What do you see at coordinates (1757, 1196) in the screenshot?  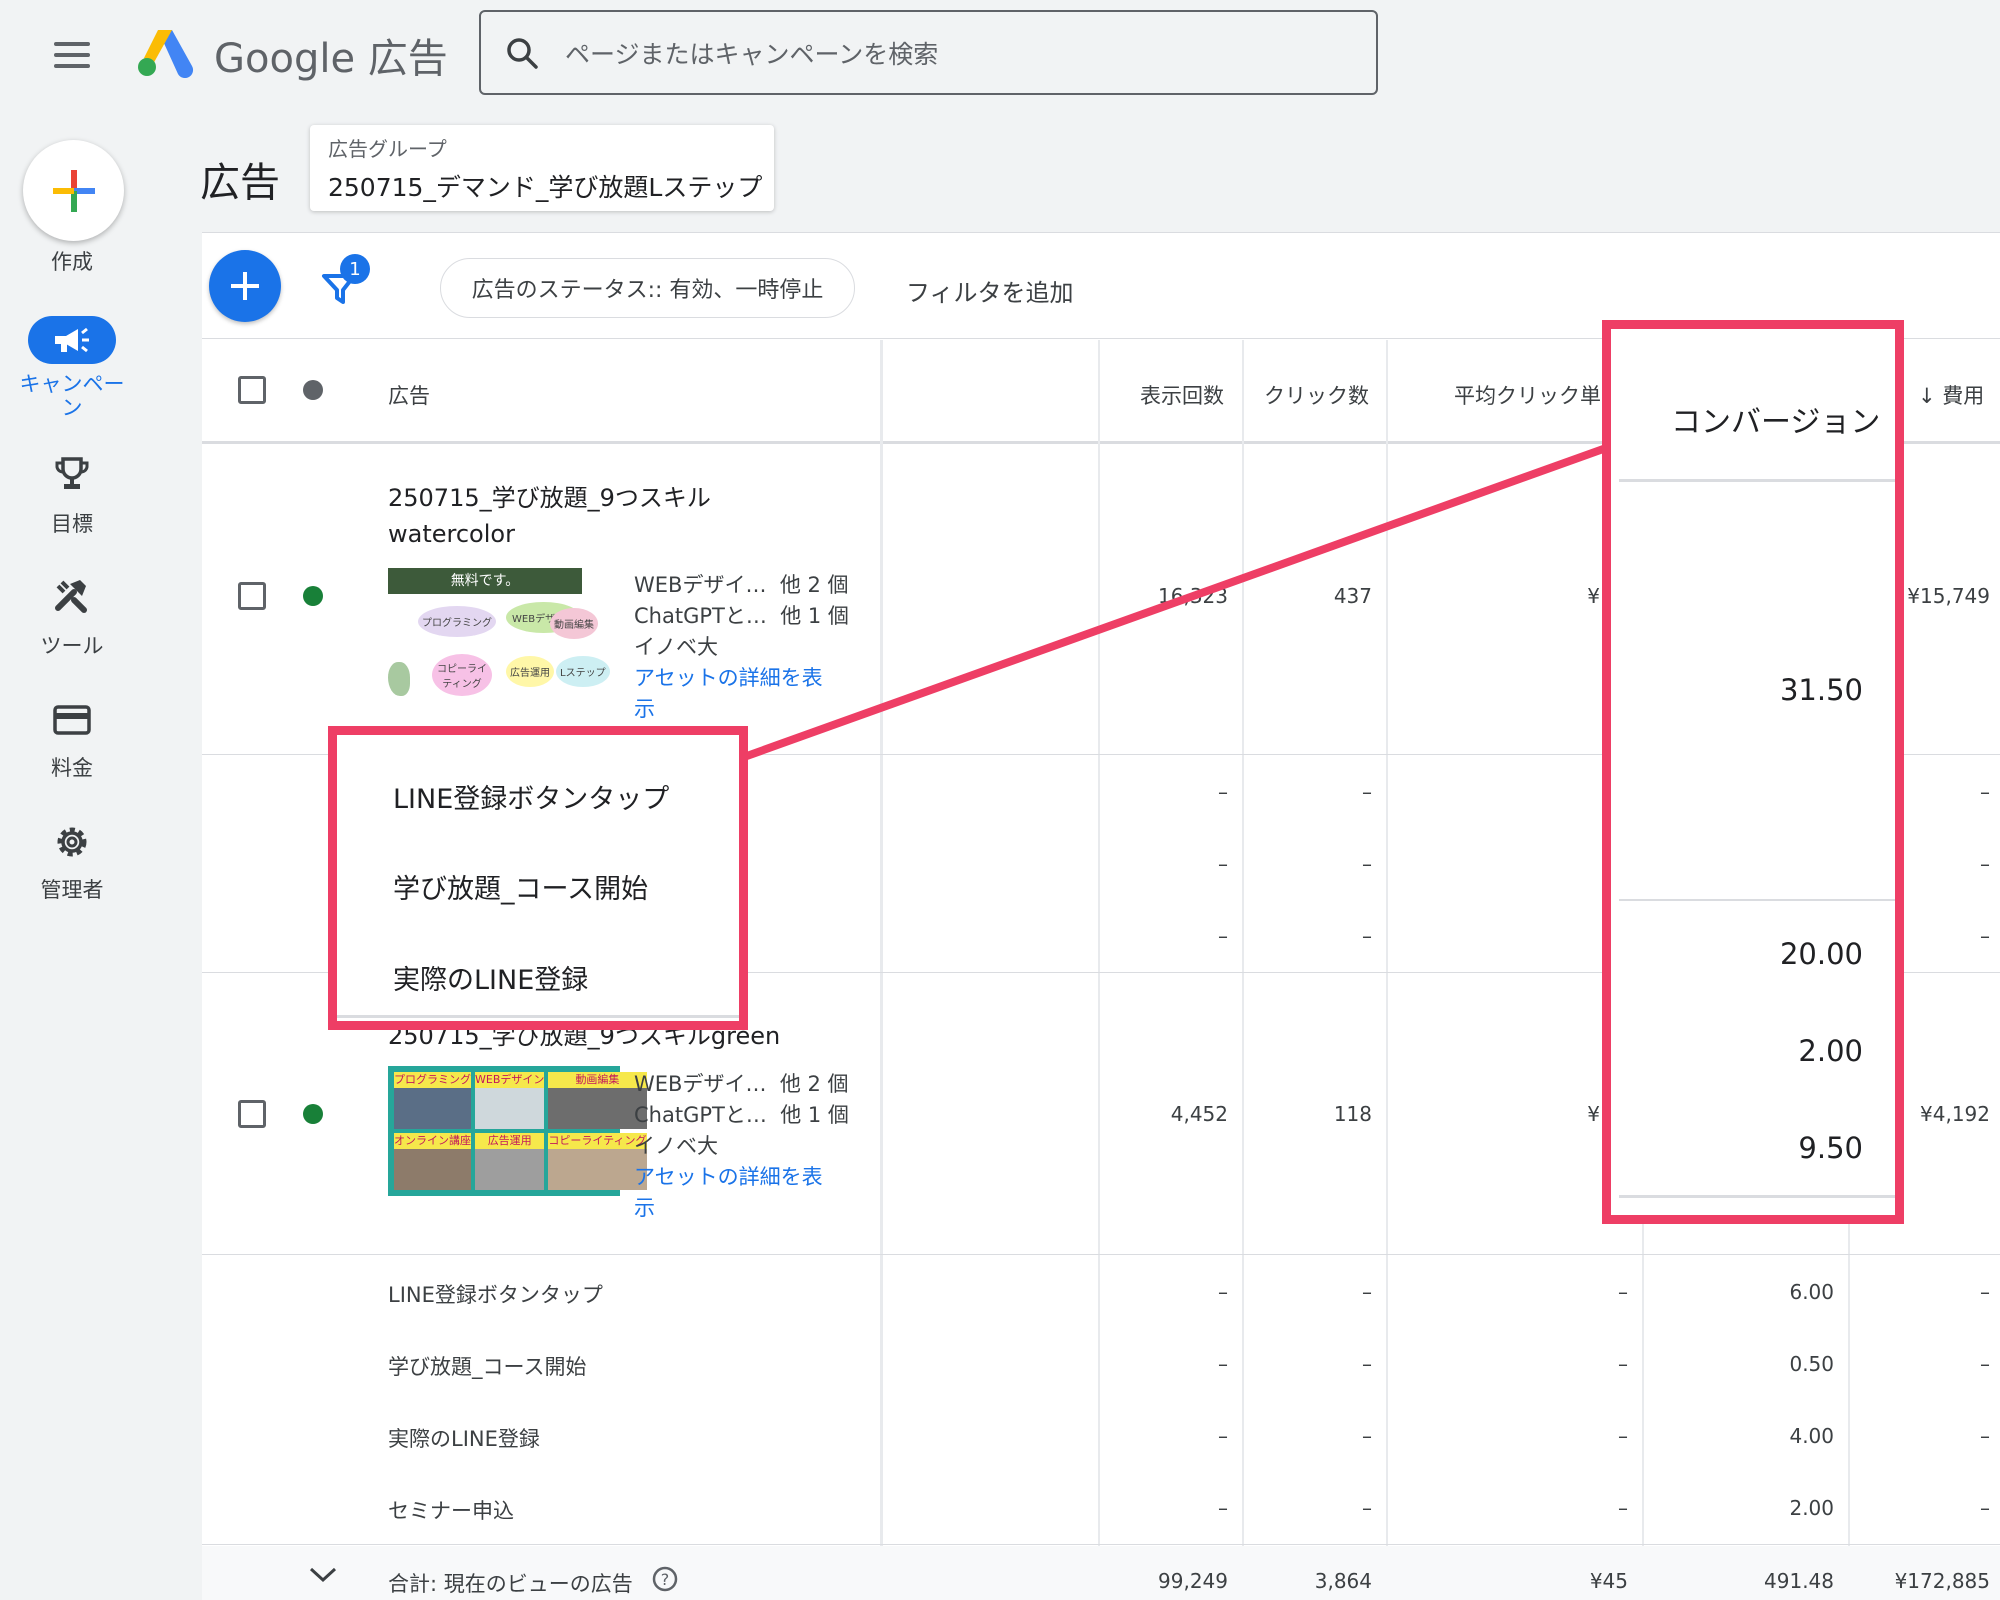 I see `highlight-bottom-border` at bounding box center [1757, 1196].